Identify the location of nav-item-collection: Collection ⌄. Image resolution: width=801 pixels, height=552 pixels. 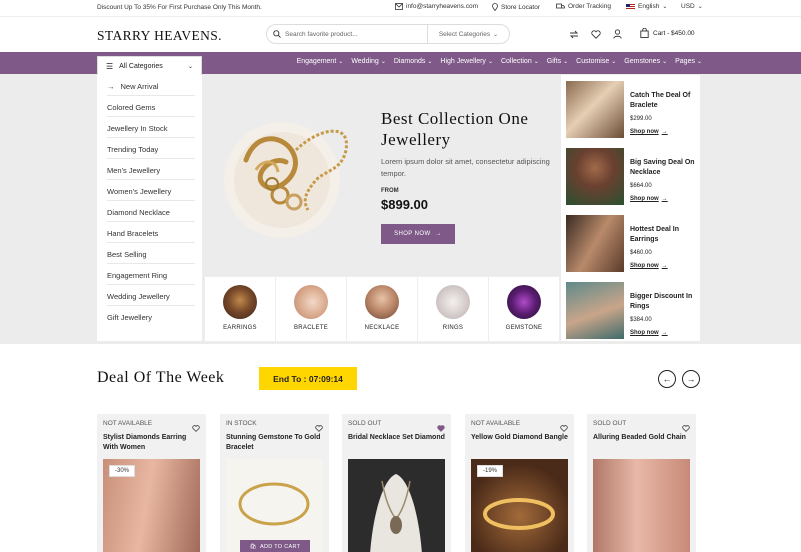
(520, 61).